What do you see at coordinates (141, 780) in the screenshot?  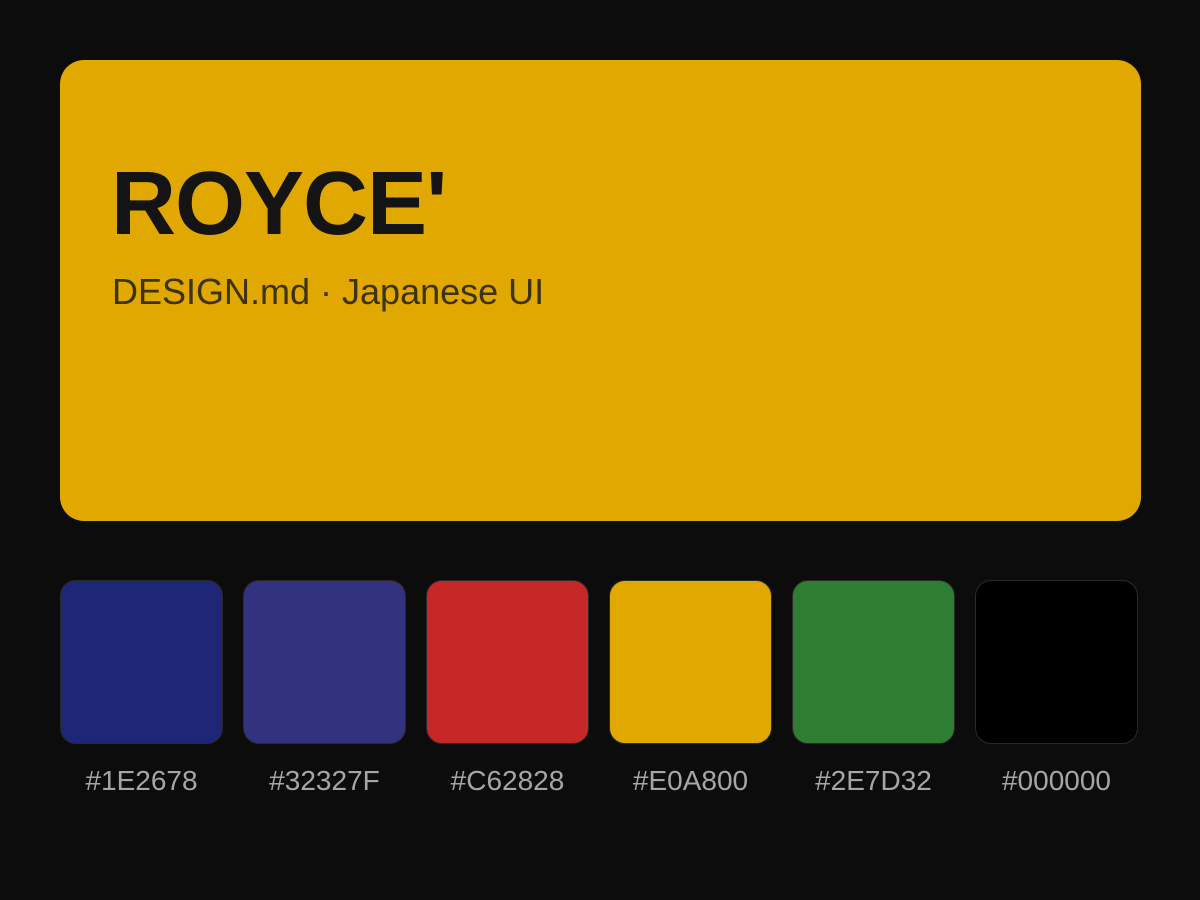 I see `color-swatch-label: #1E2678` at bounding box center [141, 780].